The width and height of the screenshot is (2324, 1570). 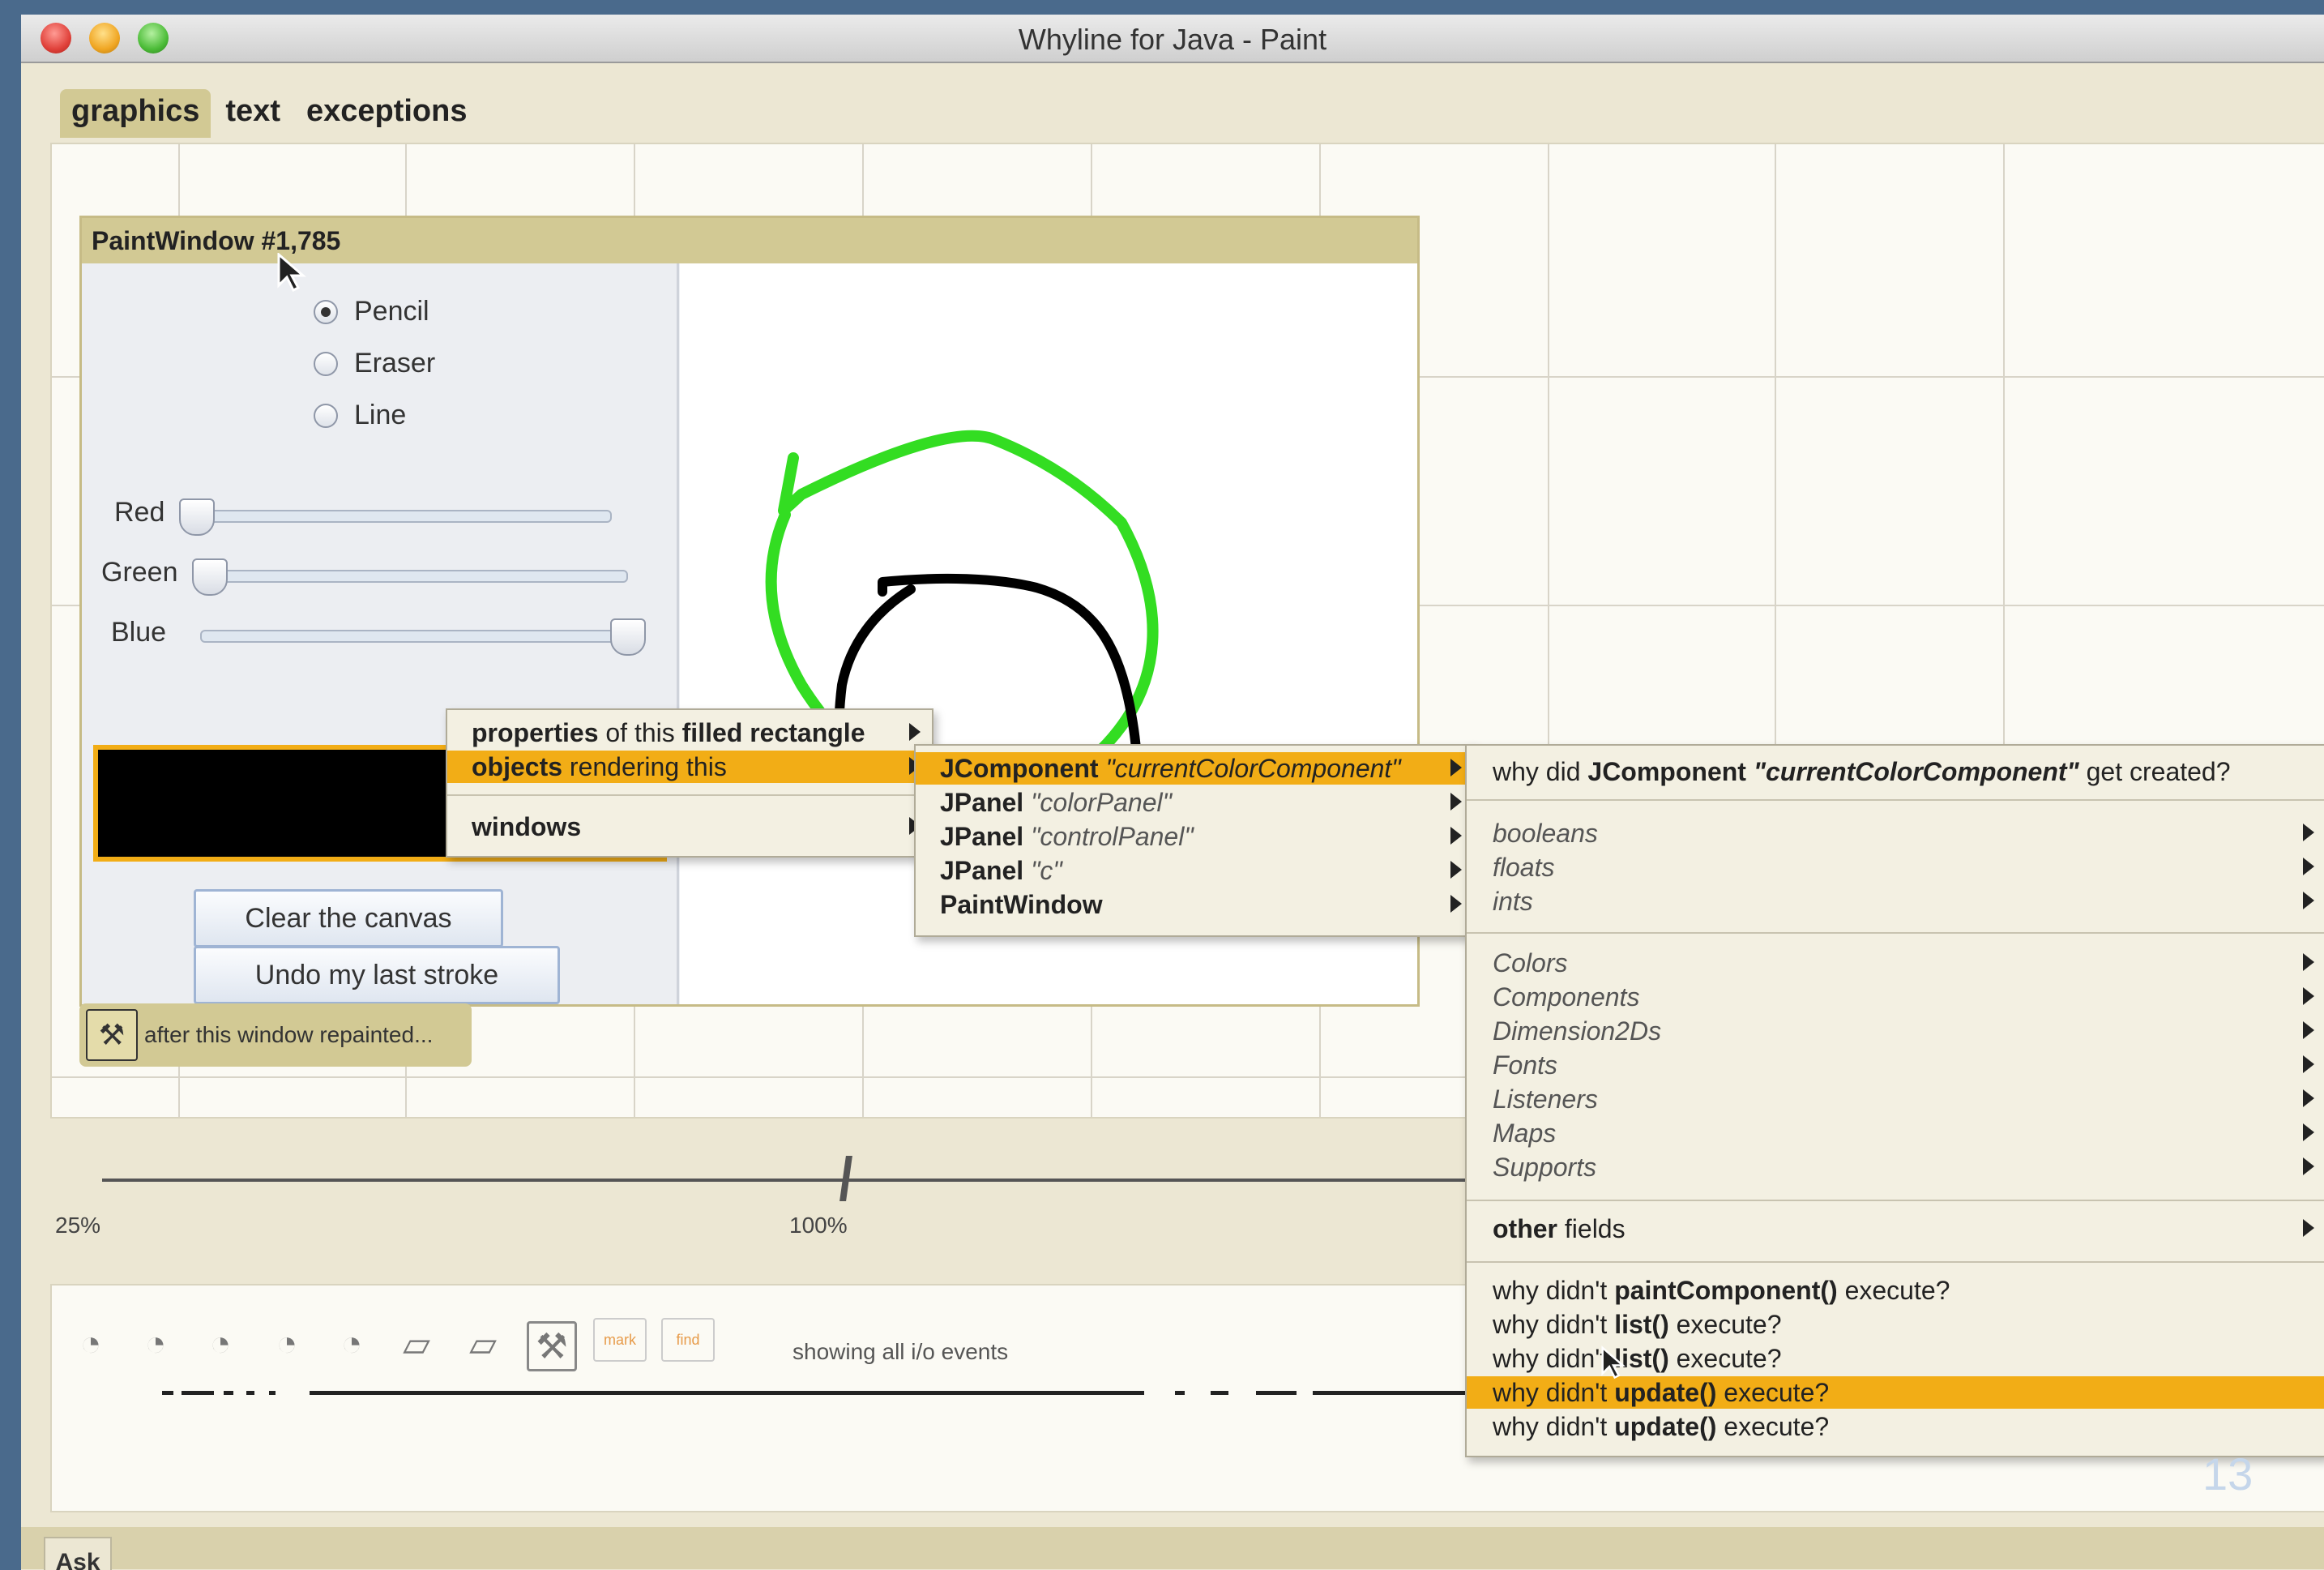 I want to click on mouse-up-filter-icon: ◔, so click(x=155, y=1344).